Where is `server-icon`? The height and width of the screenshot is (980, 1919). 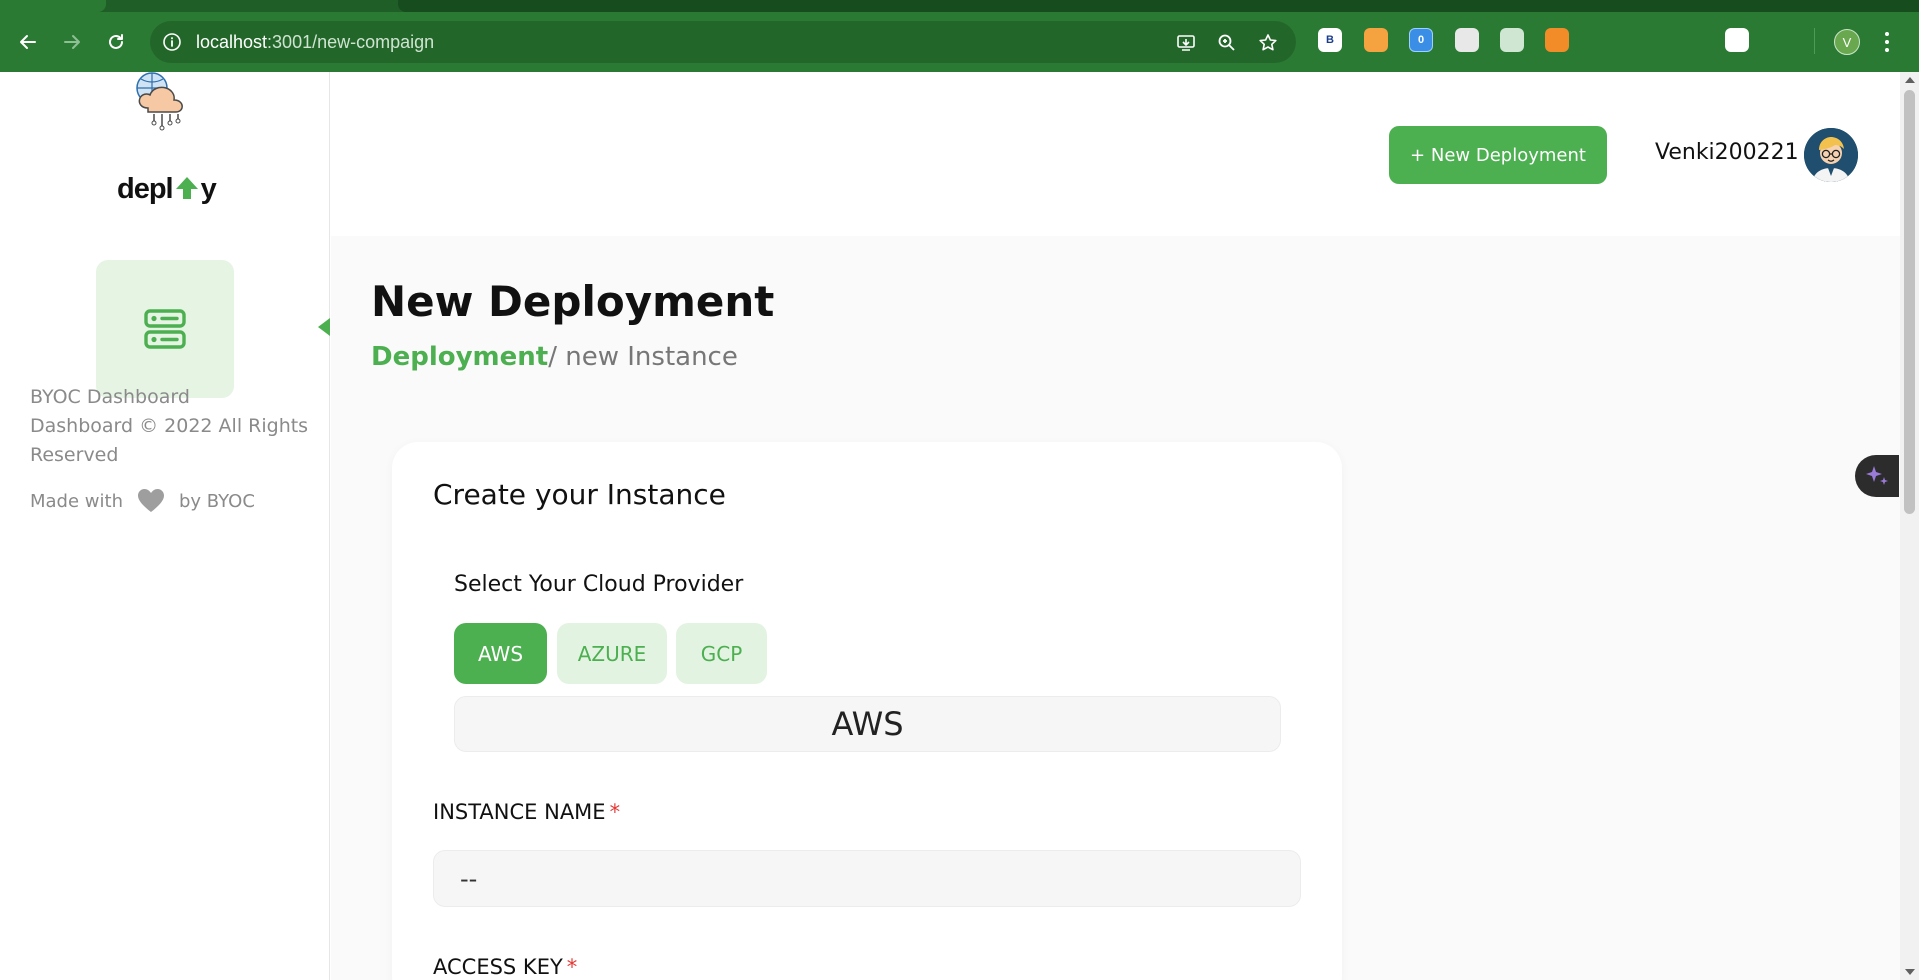
server-icon is located at coordinates (165, 329).